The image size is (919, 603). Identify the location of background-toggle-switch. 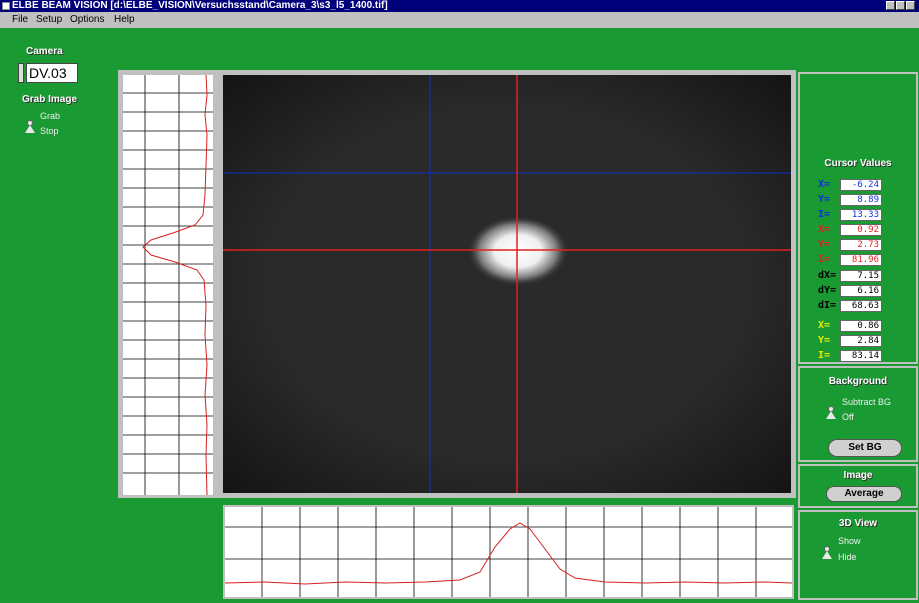
(831, 412).